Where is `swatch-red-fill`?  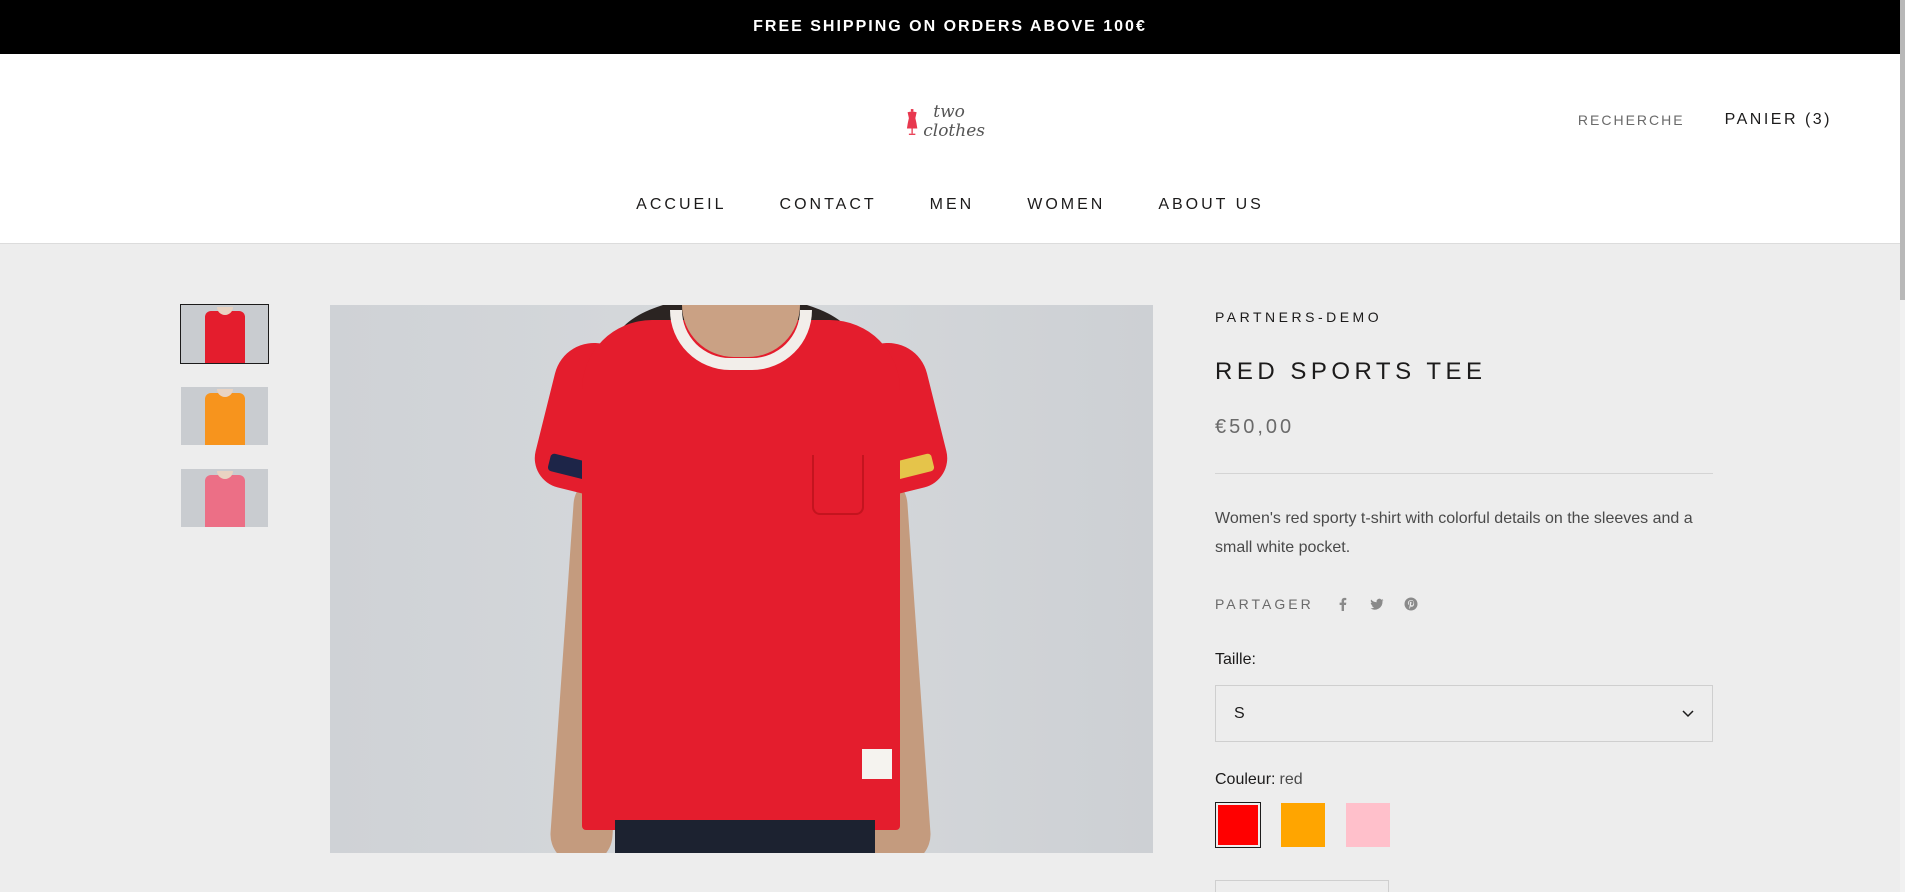 swatch-red-fill is located at coordinates (1238, 825).